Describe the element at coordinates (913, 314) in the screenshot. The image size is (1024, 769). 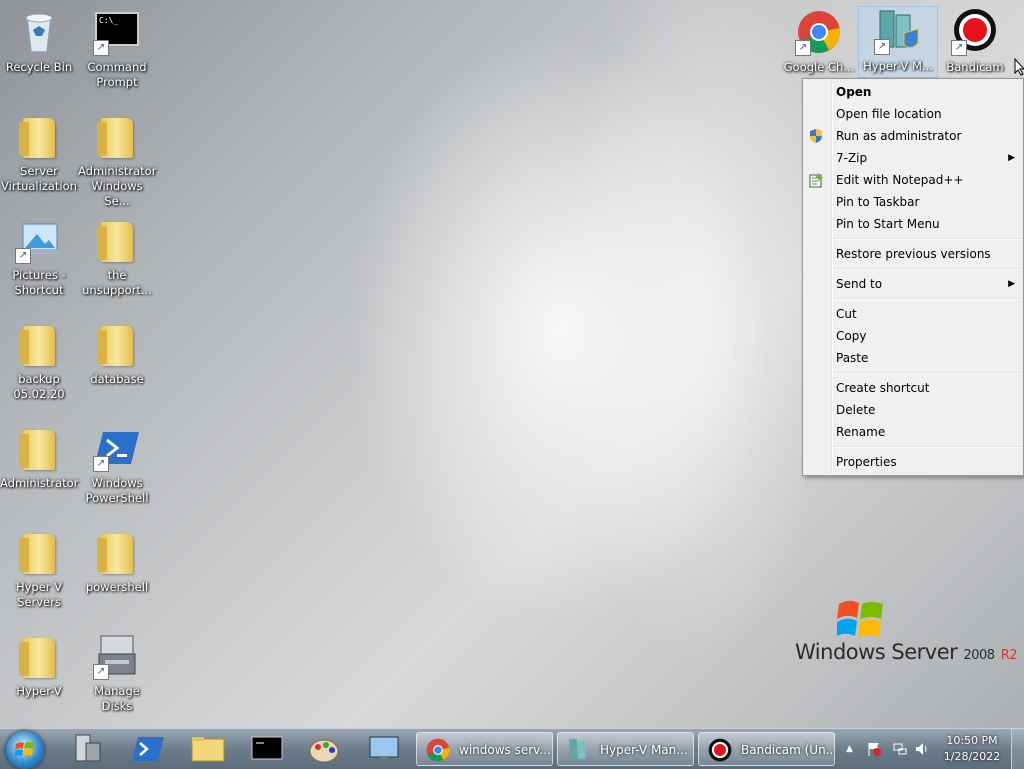
I see `menu-item-cut: Cut` at that location.